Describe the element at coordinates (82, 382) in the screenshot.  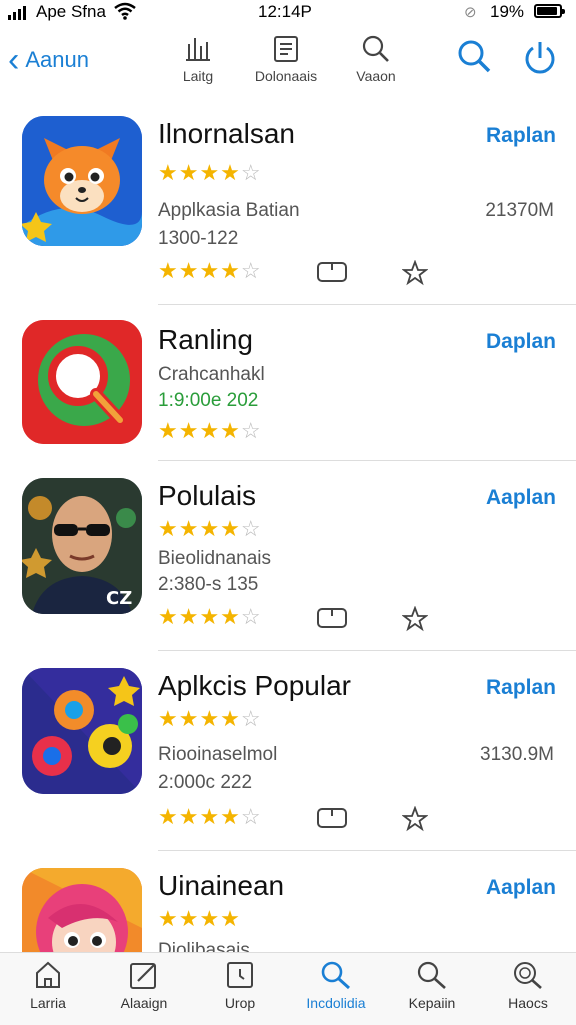
I see `app-icon-magnifier` at that location.